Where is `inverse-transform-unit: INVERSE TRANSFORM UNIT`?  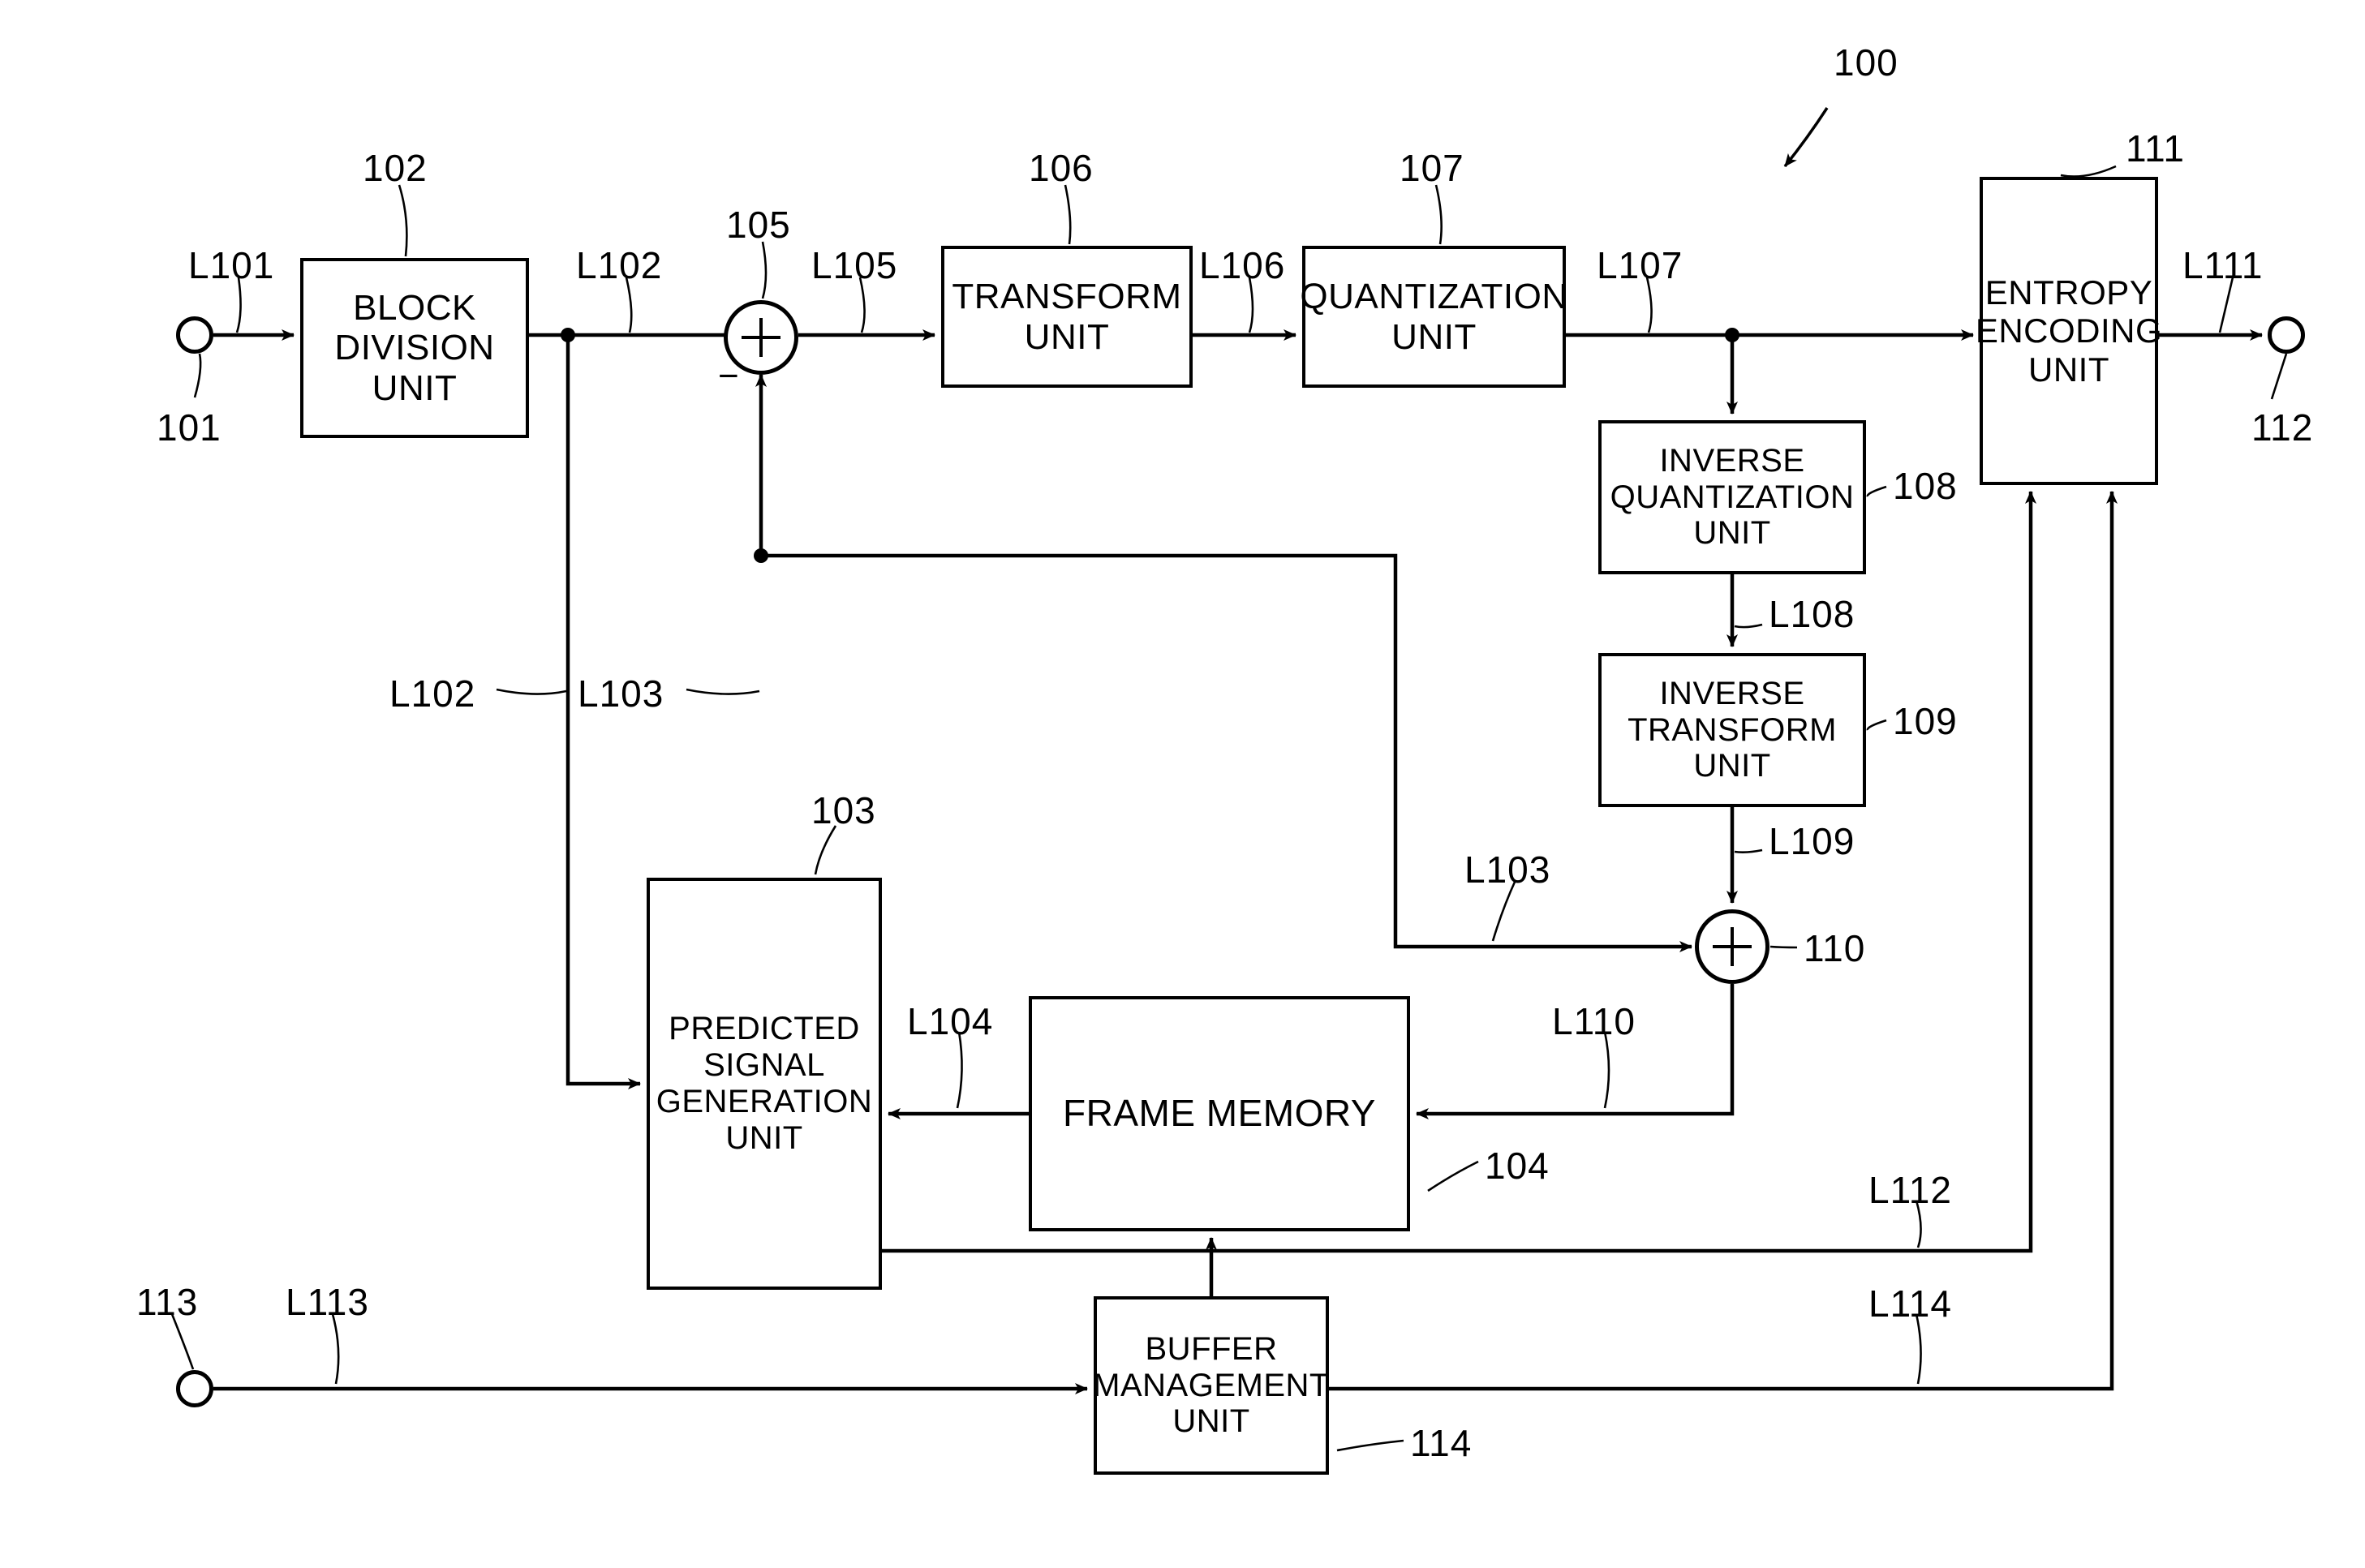 inverse-transform-unit: INVERSE TRANSFORM UNIT is located at coordinates (1732, 730).